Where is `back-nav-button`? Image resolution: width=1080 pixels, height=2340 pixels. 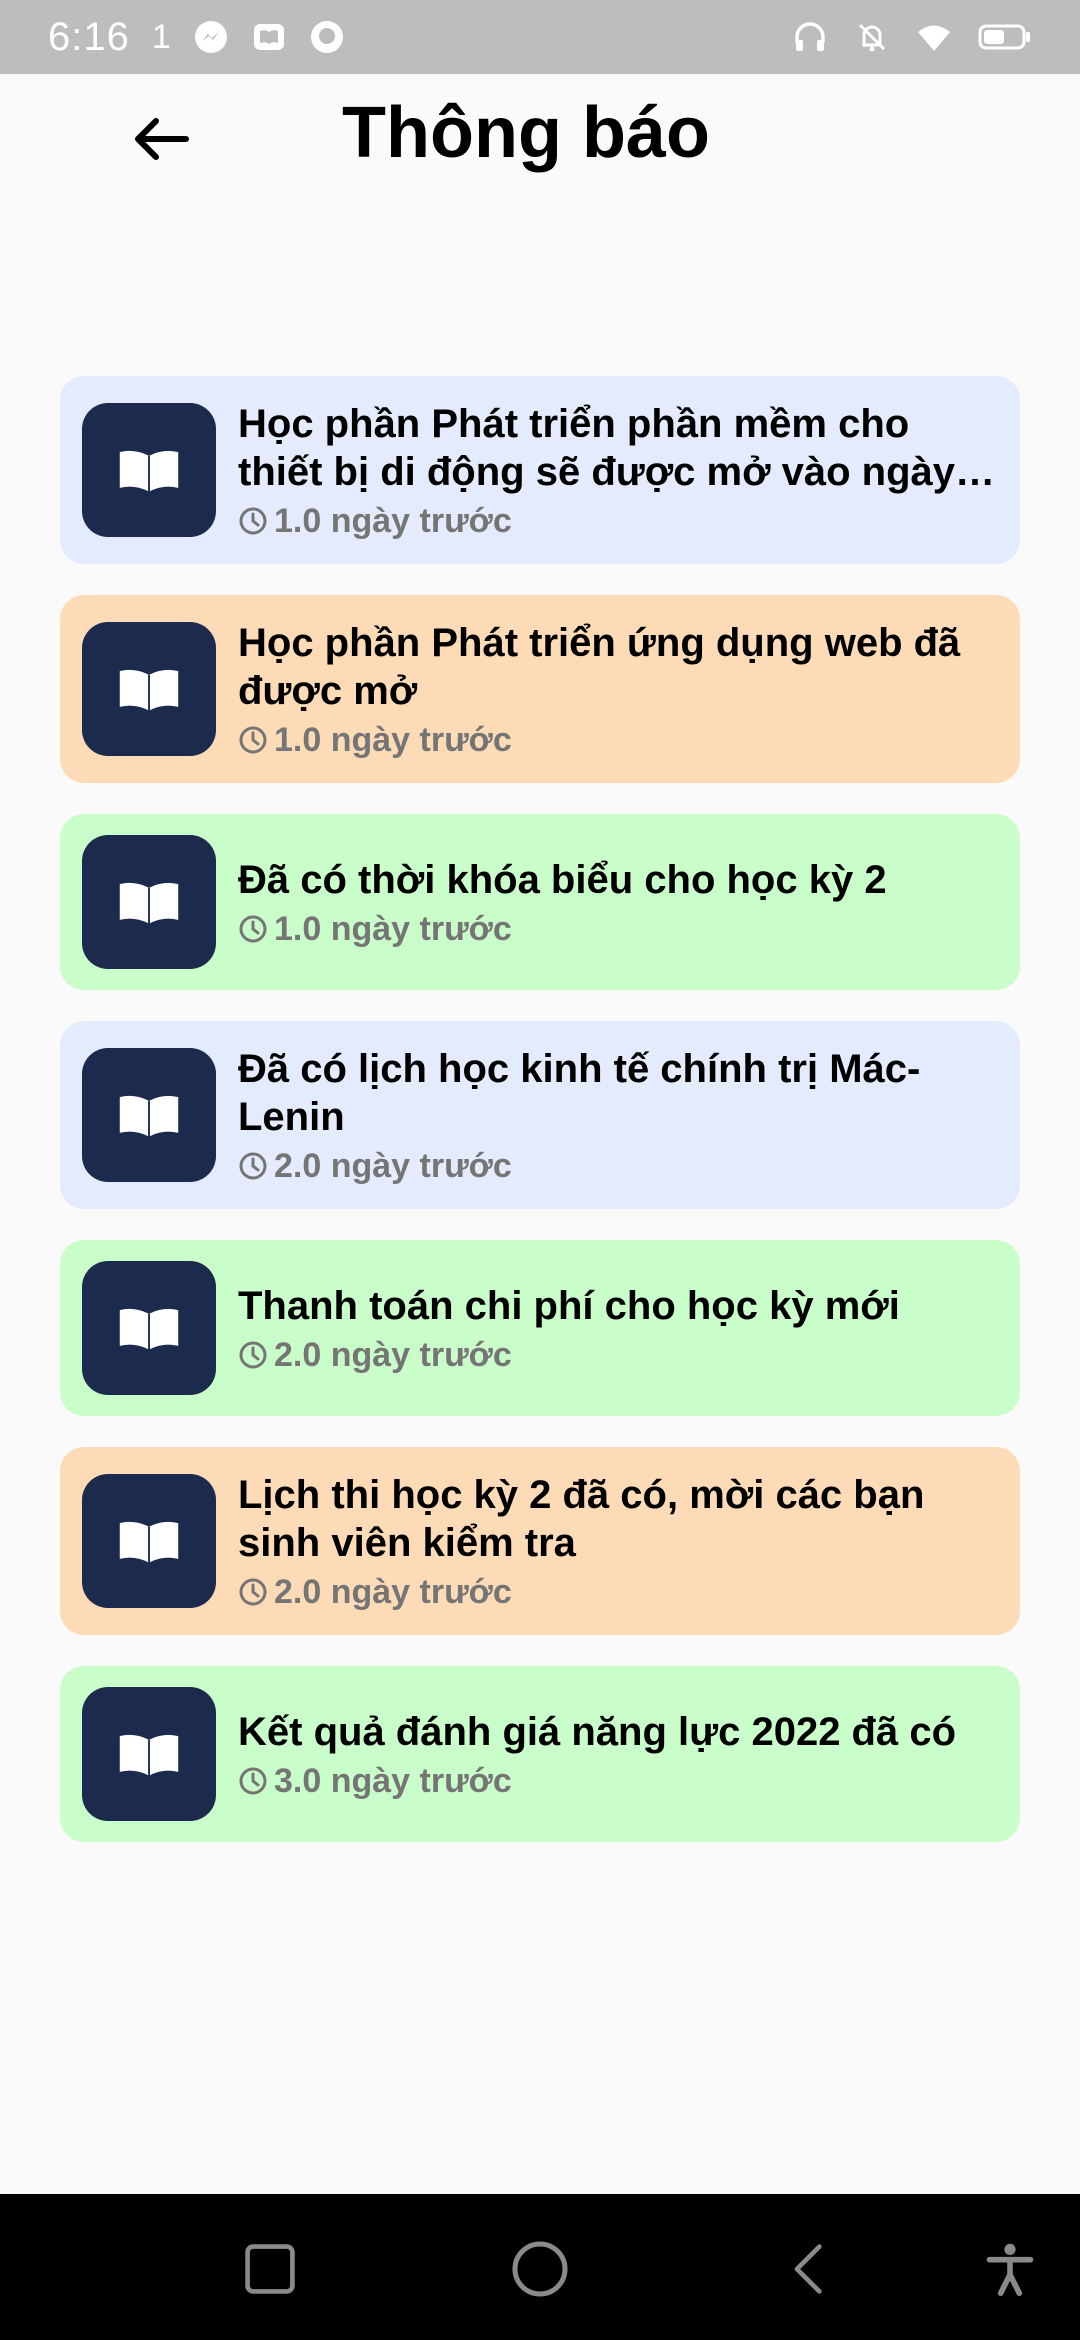 back-nav-button is located at coordinates (810, 2269).